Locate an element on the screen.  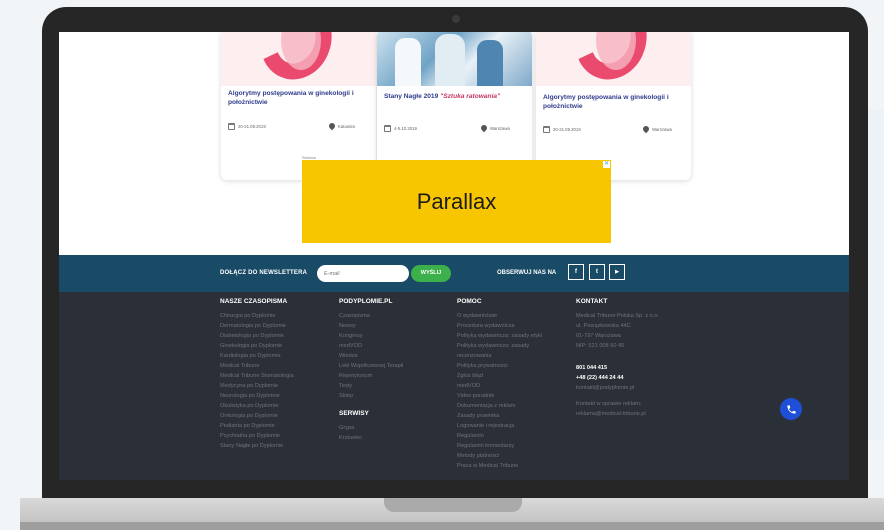
contact-phone: 801 044 415 is located at coordinates (617, 368).